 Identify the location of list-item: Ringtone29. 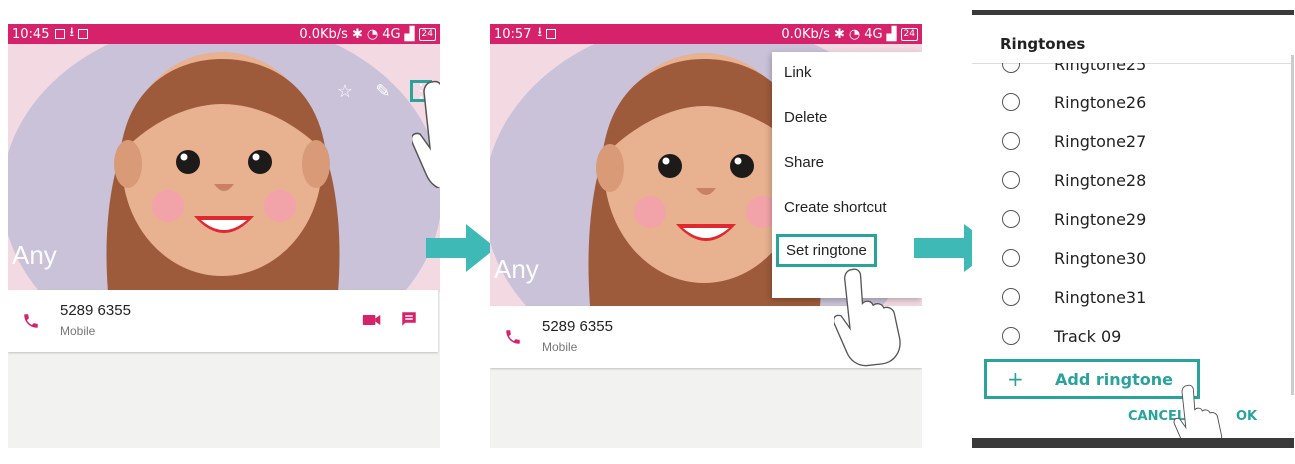
(1133, 219).